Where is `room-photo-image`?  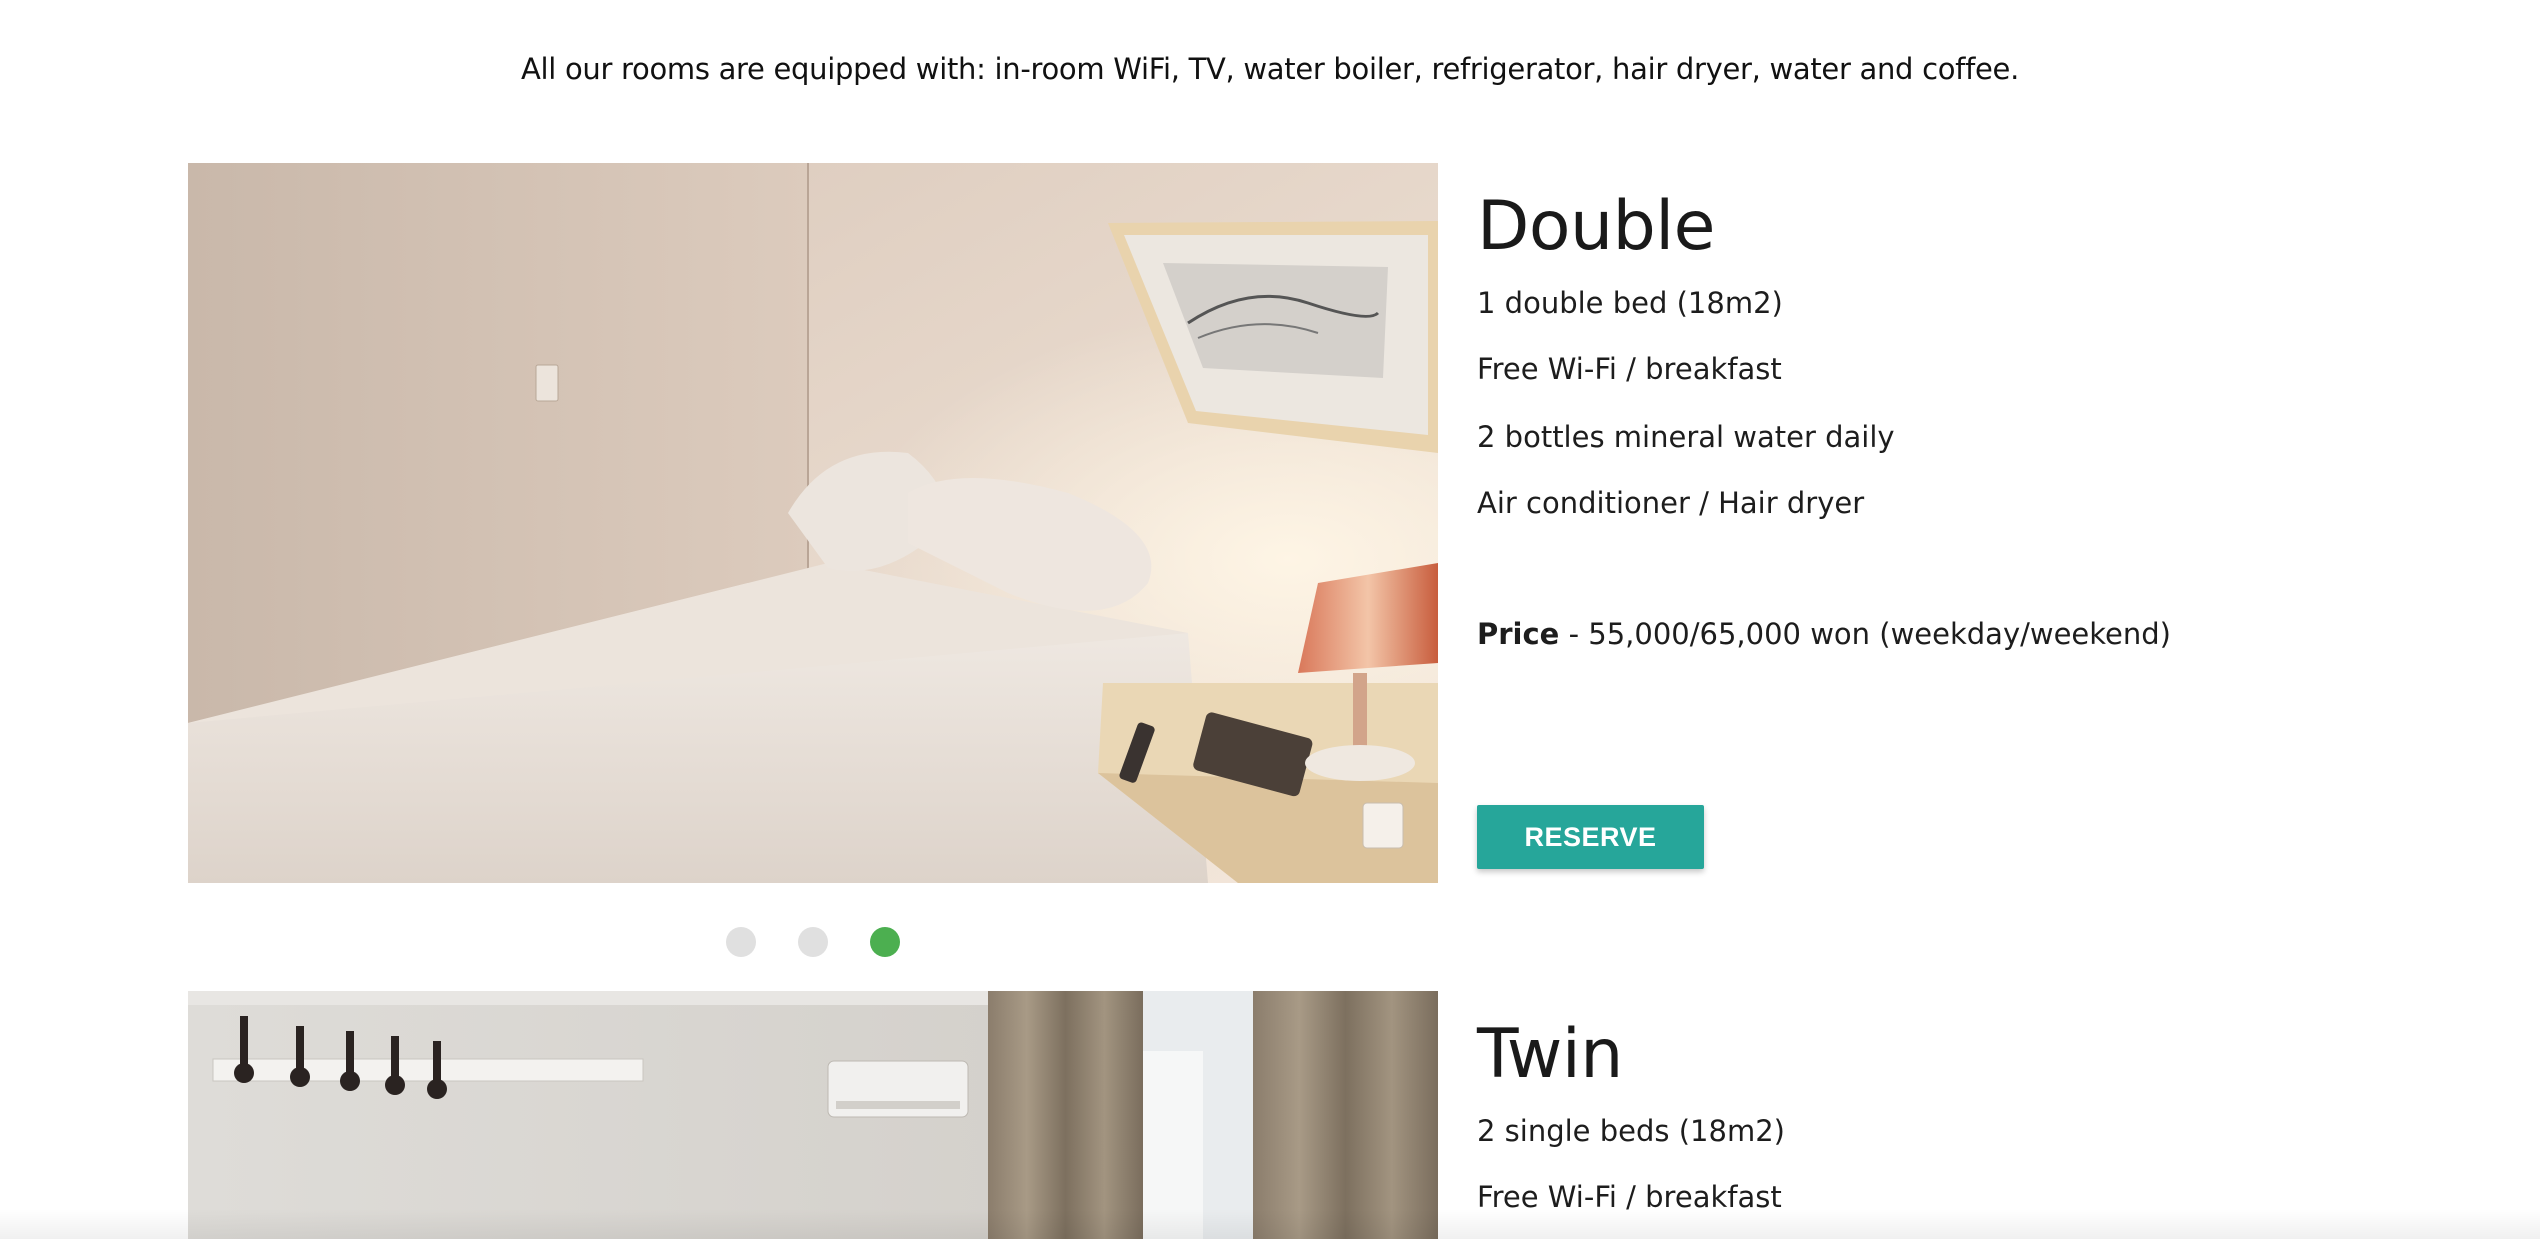
room-photo-image is located at coordinates (813, 1115).